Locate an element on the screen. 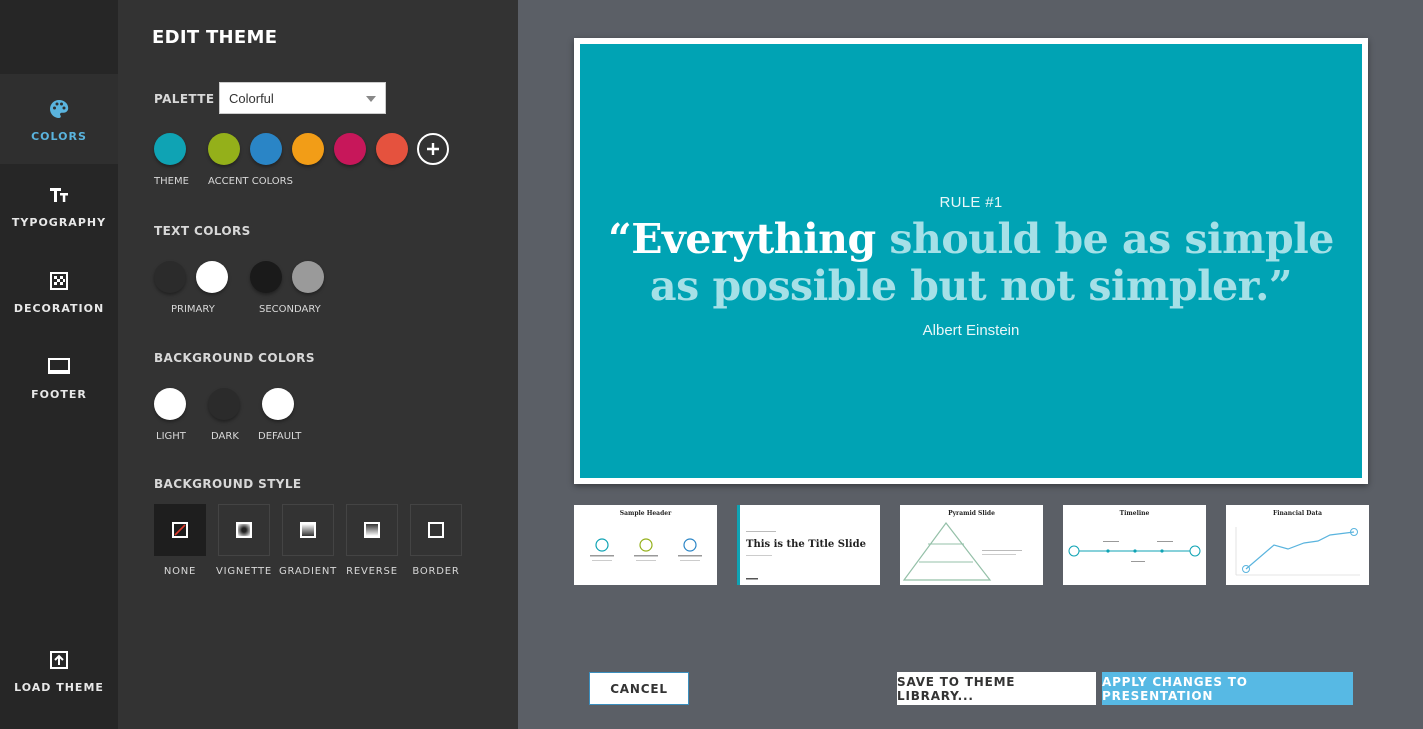 The image size is (1423, 729). primary-label: PRIMARY is located at coordinates (193, 309).